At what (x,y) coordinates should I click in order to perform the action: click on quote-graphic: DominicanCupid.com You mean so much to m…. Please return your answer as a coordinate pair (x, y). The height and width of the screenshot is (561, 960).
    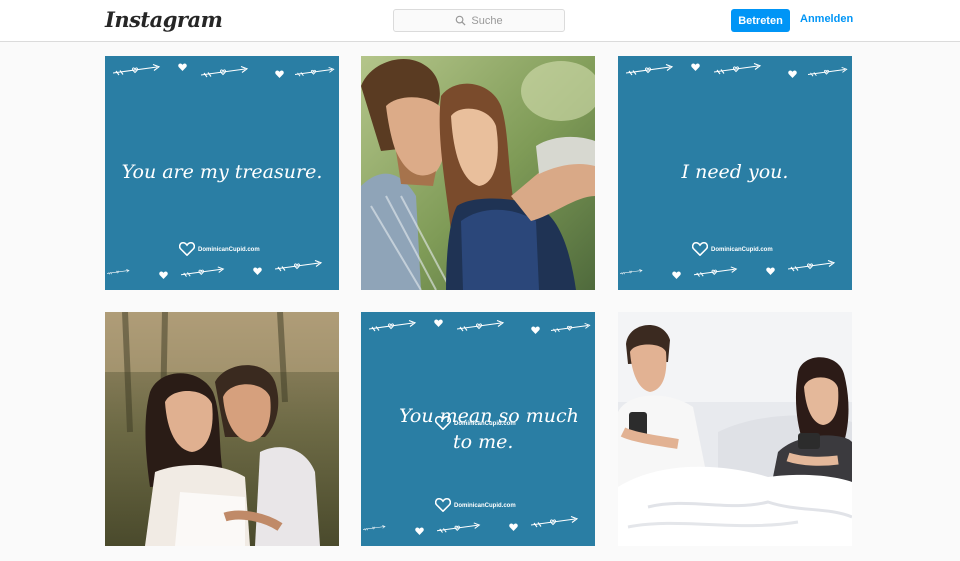
    Looking at the image, I should click on (478, 429).